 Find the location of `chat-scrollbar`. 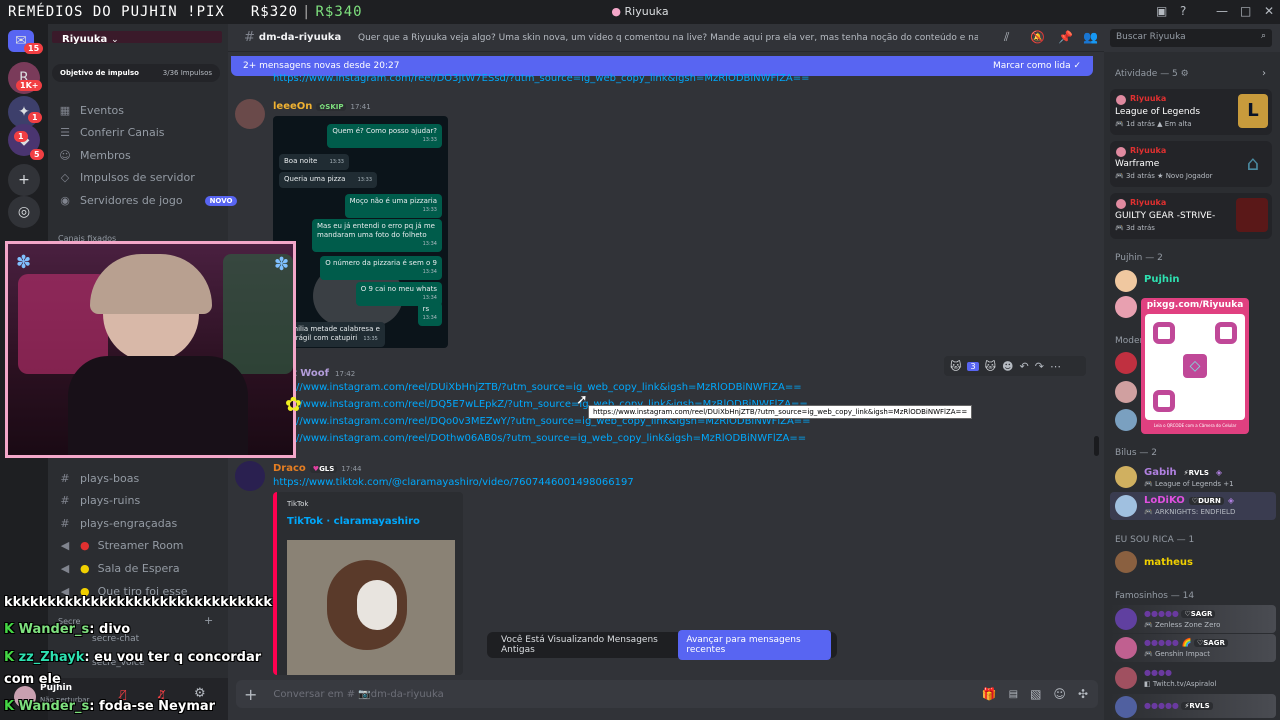

chat-scrollbar is located at coordinates (1096, 446).